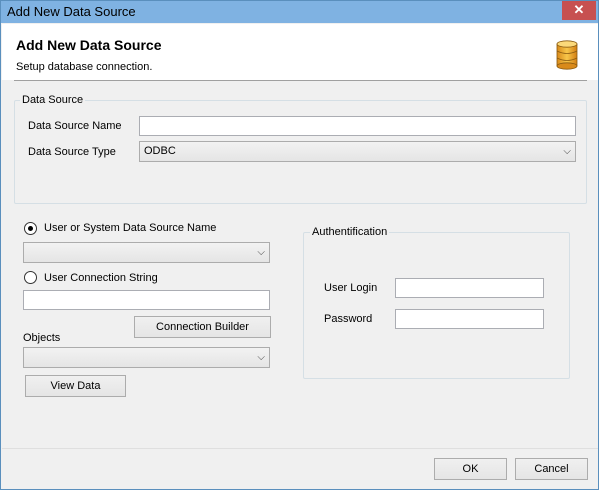 Image resolution: width=599 pixels, height=490 pixels. What do you see at coordinates (30, 277) in the screenshot?
I see `connection-string-radio` at bounding box center [30, 277].